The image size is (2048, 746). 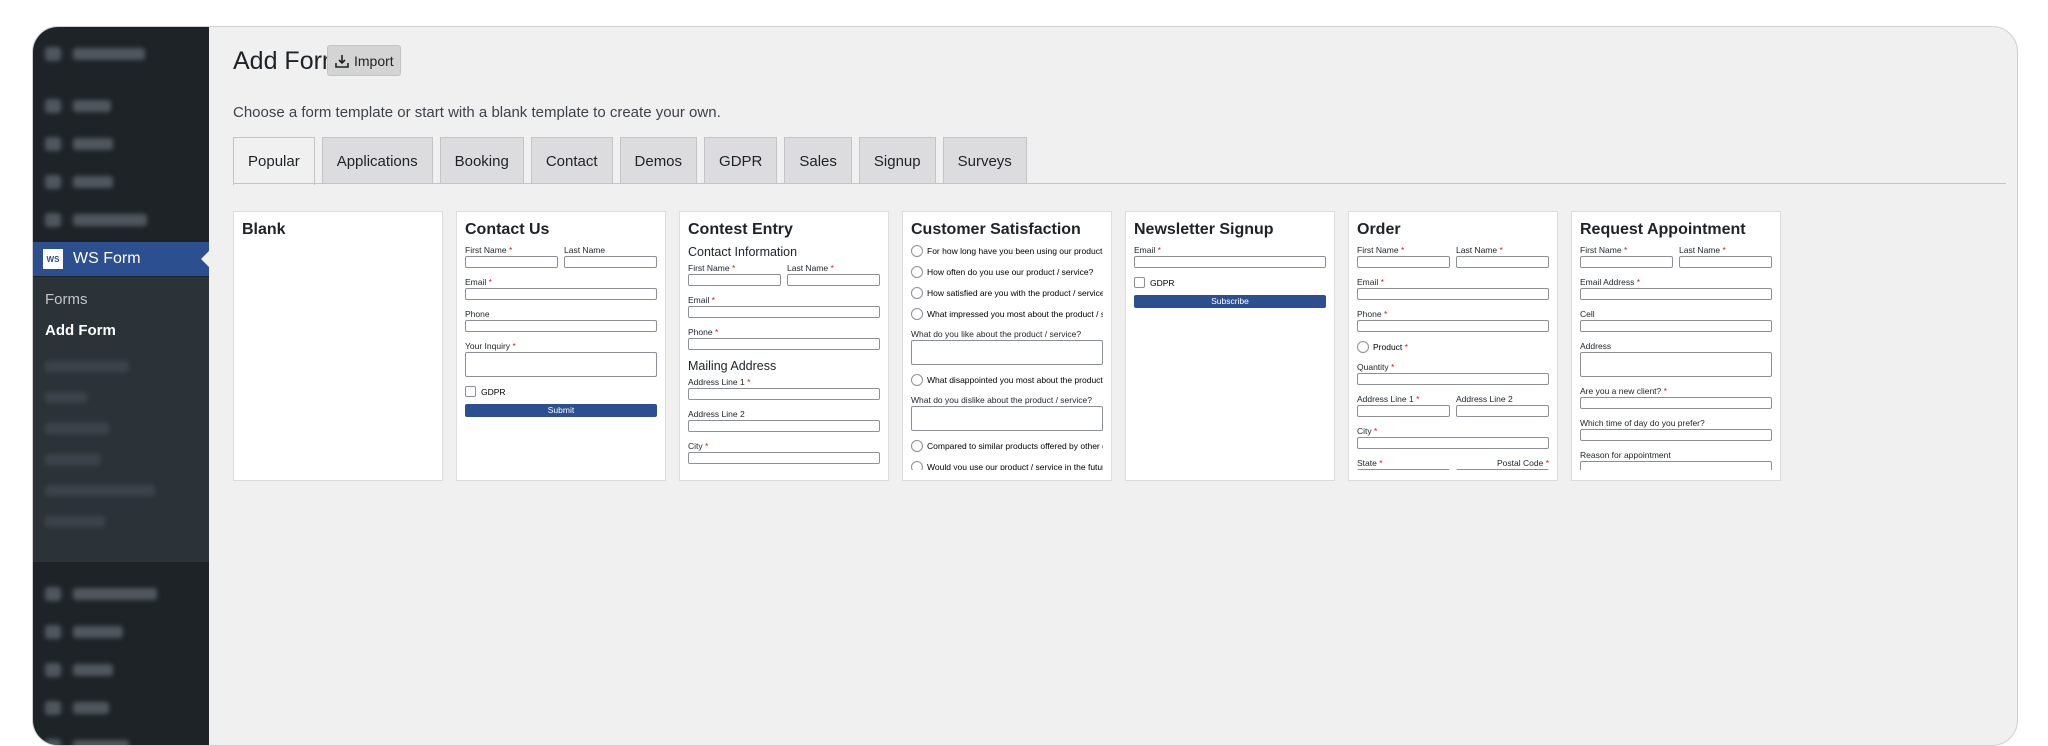 What do you see at coordinates (338, 346) in the screenshot?
I see `template-card-blank: Blank` at bounding box center [338, 346].